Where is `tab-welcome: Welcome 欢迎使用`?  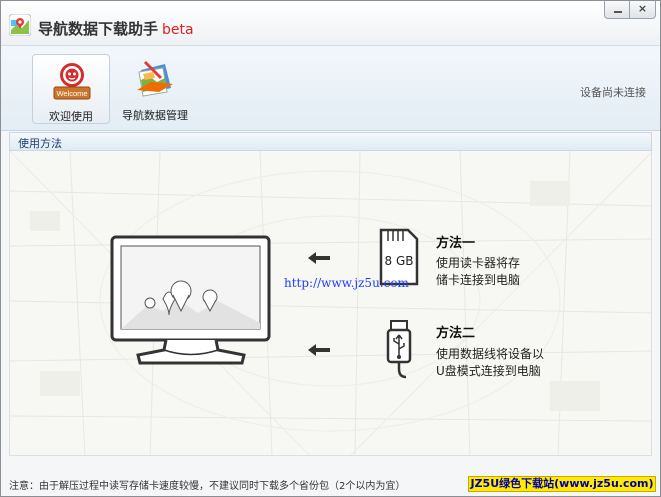
tab-welcome: Welcome 欢迎使用 is located at coordinates (71, 89).